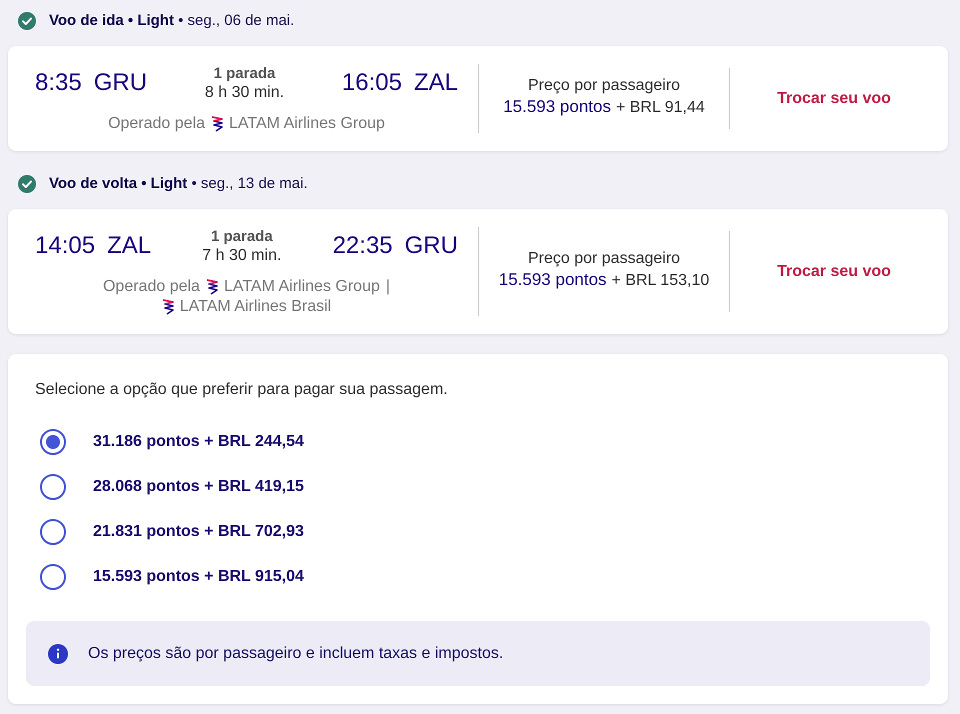  I want to click on arrival-airport: ZAL, so click(436, 83).